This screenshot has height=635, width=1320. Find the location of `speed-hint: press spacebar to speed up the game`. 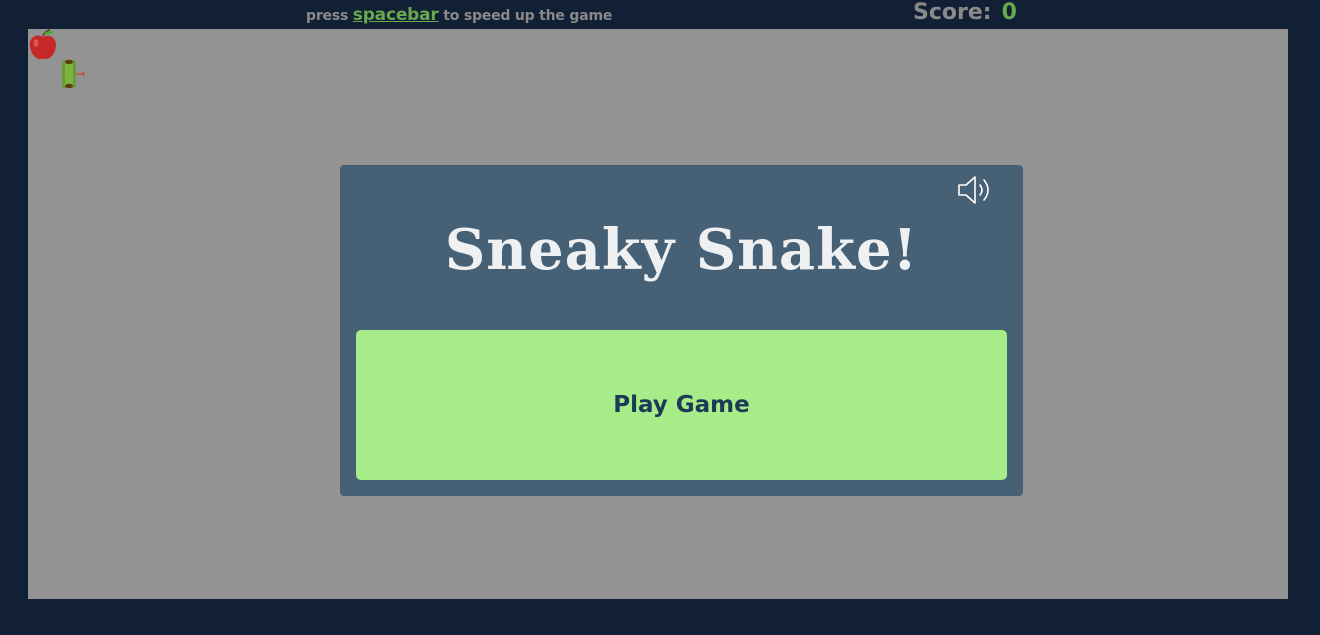

speed-hint: press spacebar to speed up the game is located at coordinates (459, 15).